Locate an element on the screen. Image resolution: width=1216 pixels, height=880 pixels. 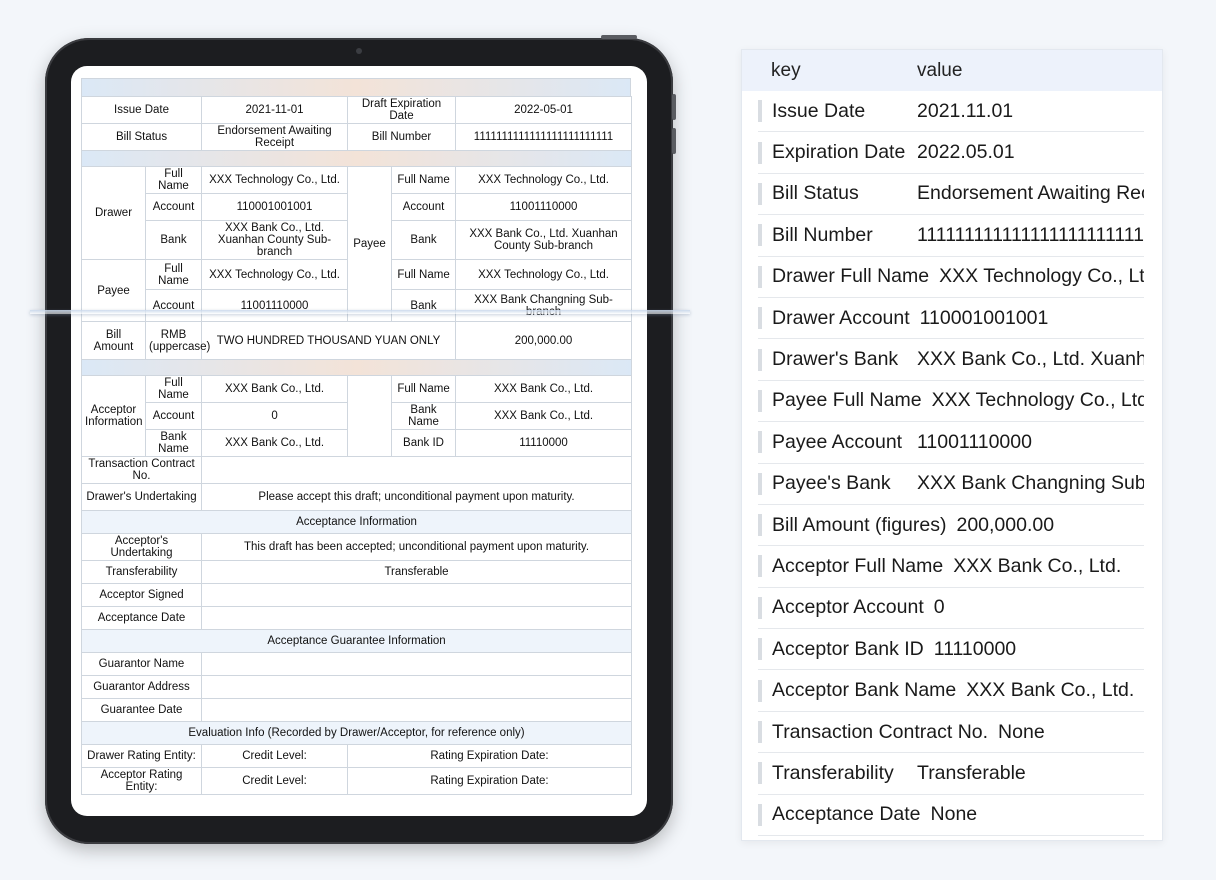
acceptor-signed-label: Acceptor Signed is located at coordinates (141, 595).